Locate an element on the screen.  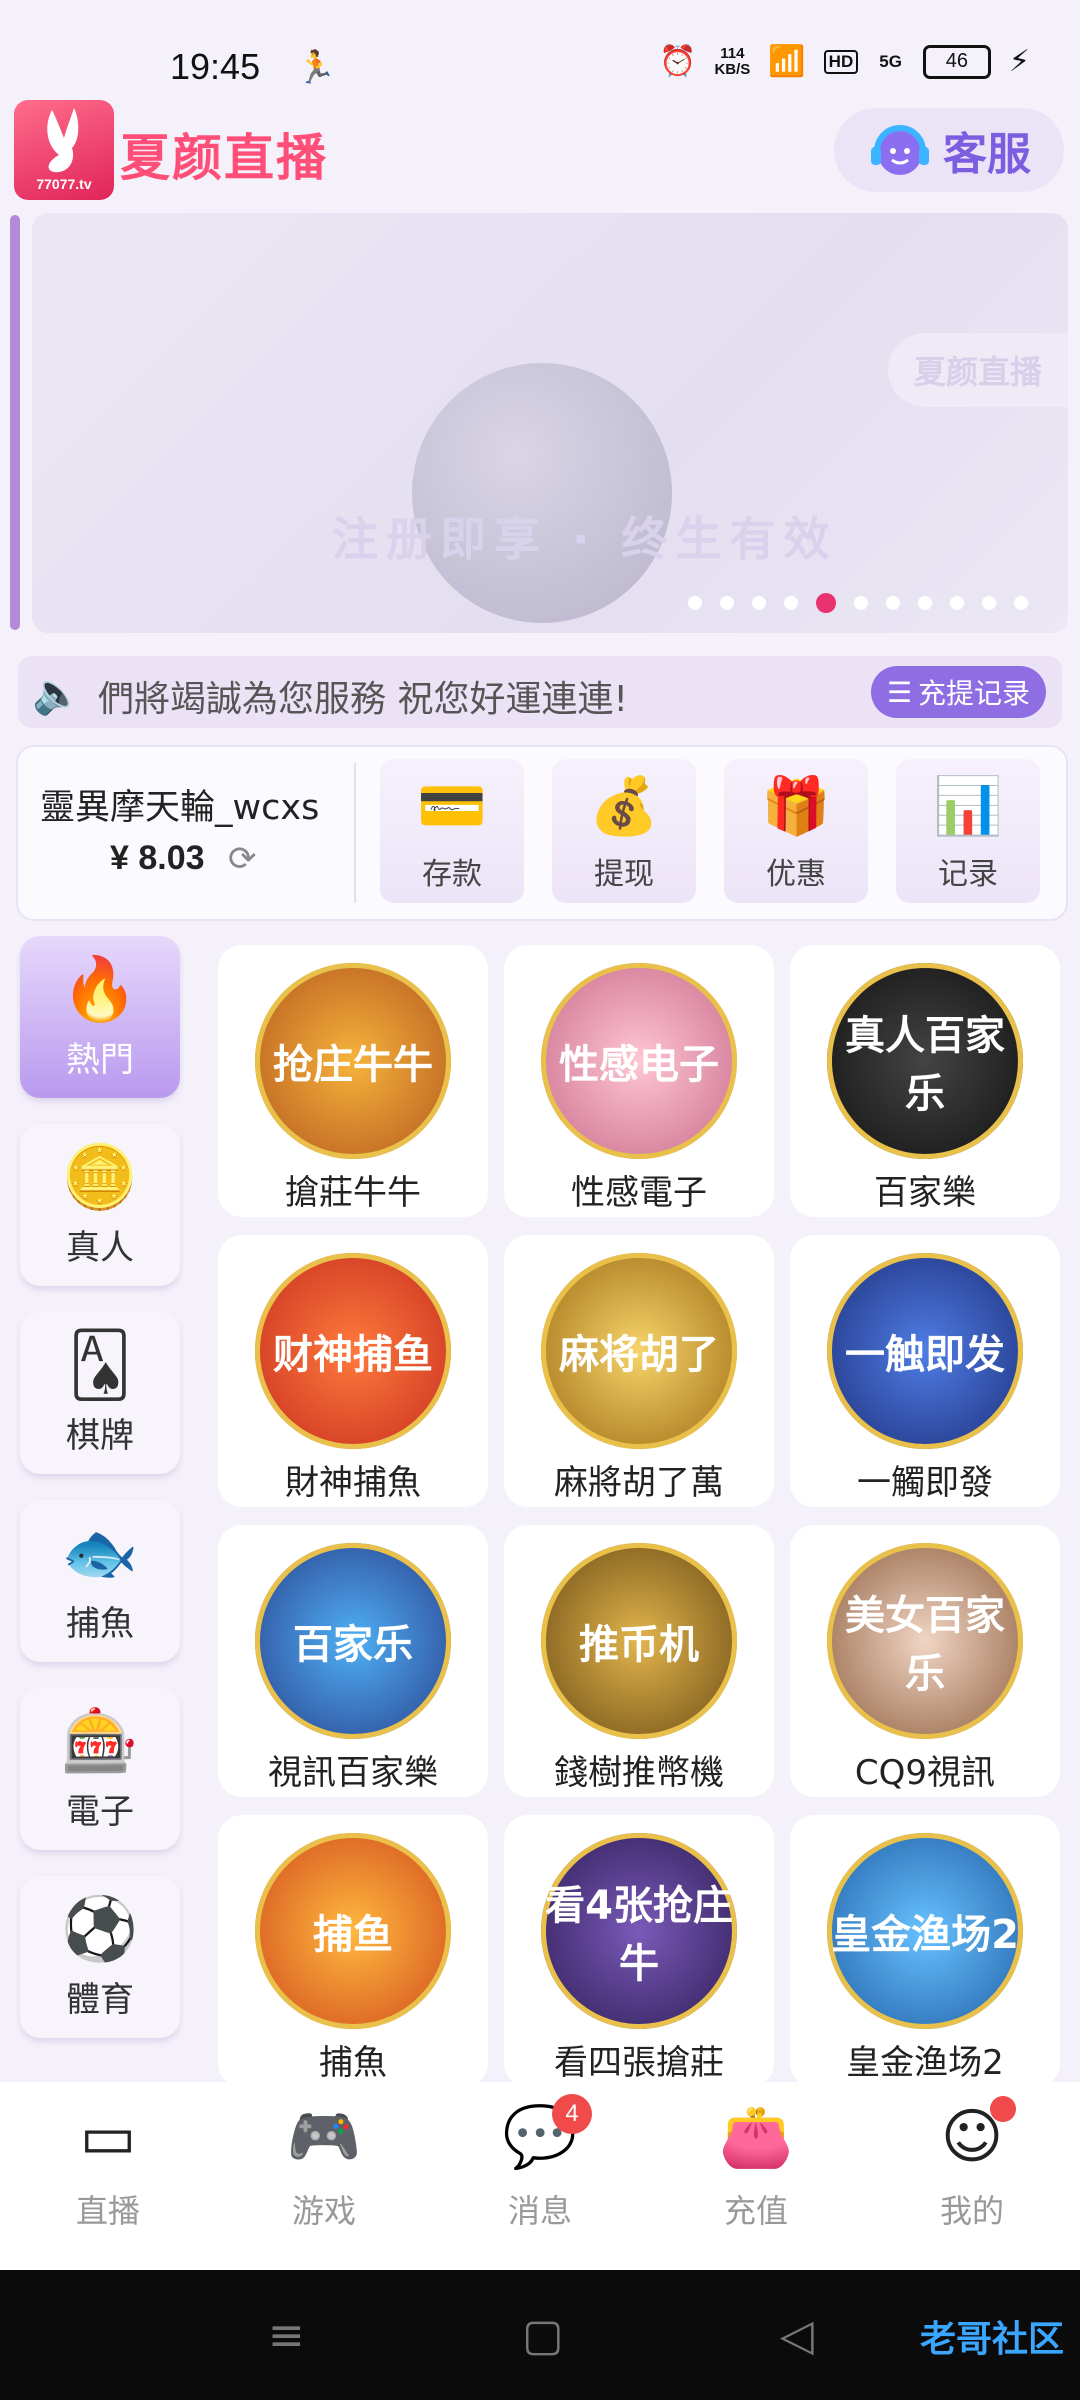
game-tile: 看4张抢庄牛看四張搶莊 is located at coordinates (639, 1951).